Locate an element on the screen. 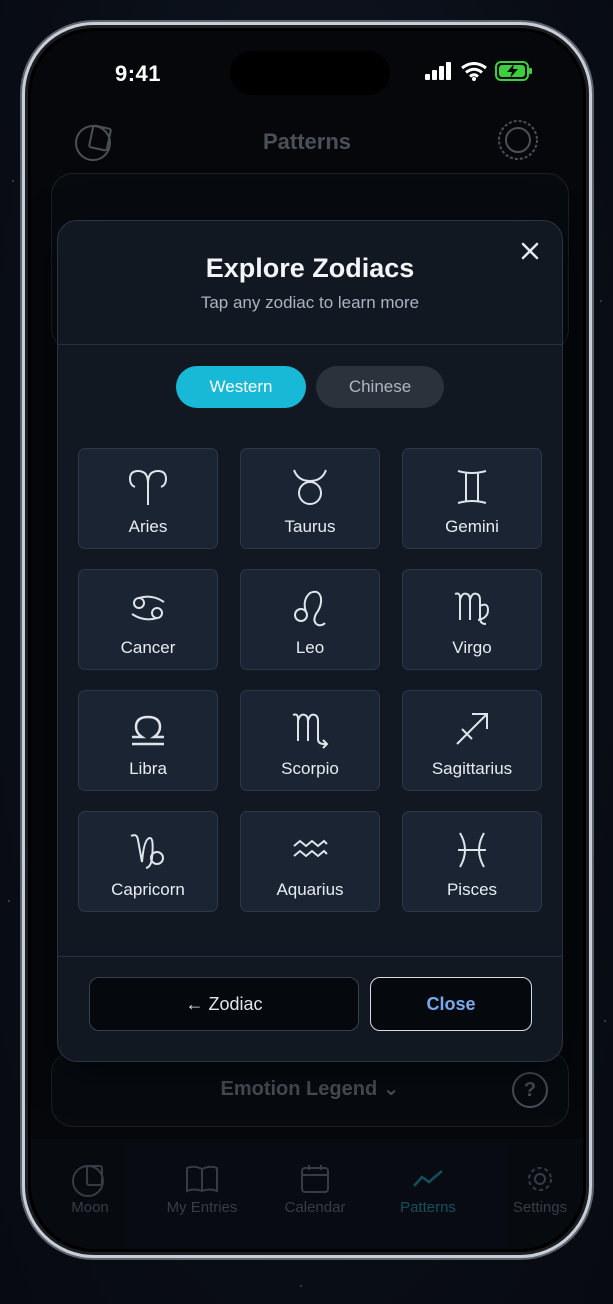  zodiac-label: Gemini is located at coordinates (472, 526).